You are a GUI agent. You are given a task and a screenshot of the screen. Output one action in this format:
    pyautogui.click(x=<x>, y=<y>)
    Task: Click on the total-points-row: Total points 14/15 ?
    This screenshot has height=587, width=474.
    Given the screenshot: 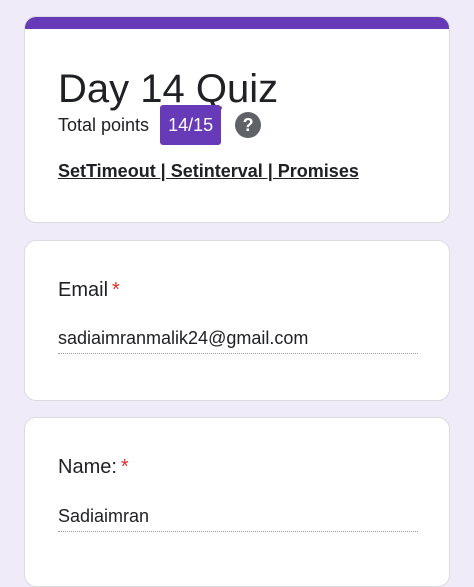 What is the action you would take?
    pyautogui.click(x=160, y=125)
    